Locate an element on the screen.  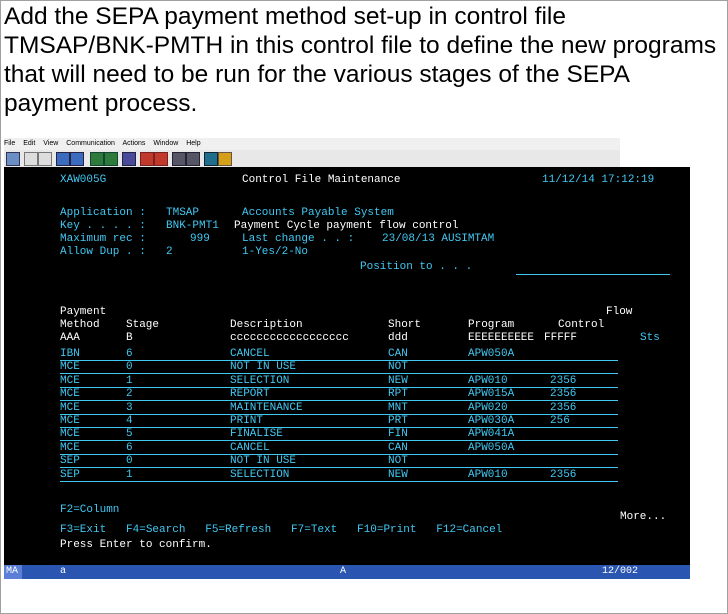
row-program-field: APW041A is located at coordinates (491, 434).